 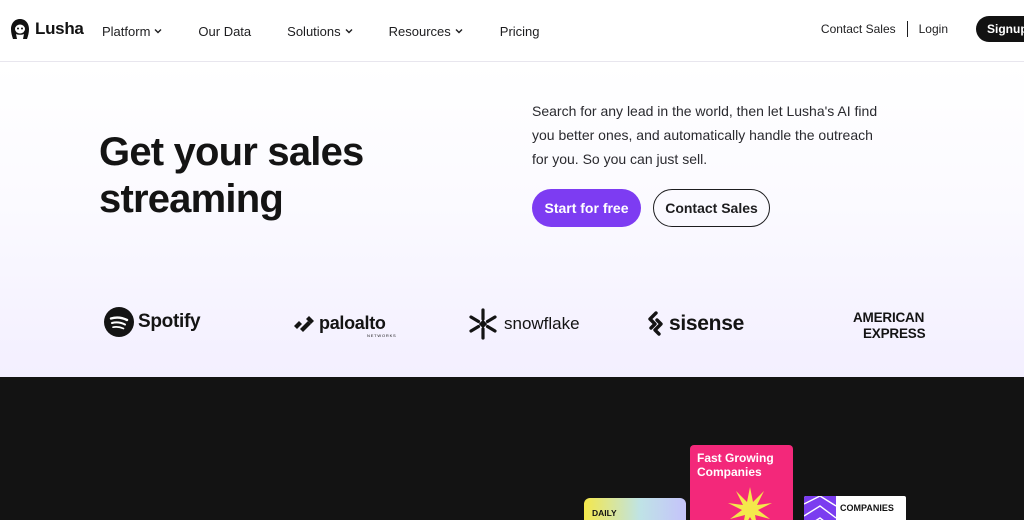 I want to click on nav-our-data-label: Our Data, so click(x=225, y=31).